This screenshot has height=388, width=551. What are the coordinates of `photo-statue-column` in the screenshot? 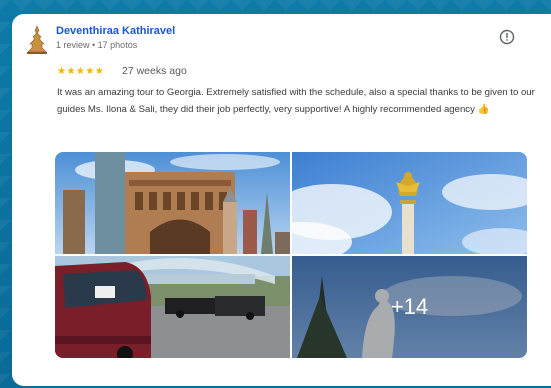 It's located at (409, 203).